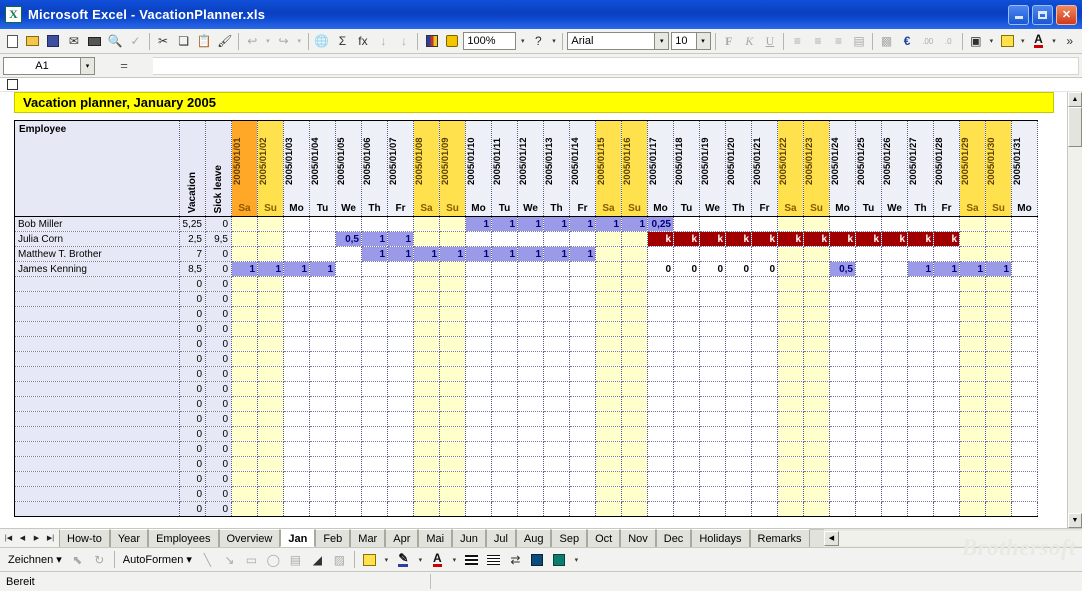 This screenshot has height=591, width=1082. I want to click on undo-icon: ↩, so click(252, 41).